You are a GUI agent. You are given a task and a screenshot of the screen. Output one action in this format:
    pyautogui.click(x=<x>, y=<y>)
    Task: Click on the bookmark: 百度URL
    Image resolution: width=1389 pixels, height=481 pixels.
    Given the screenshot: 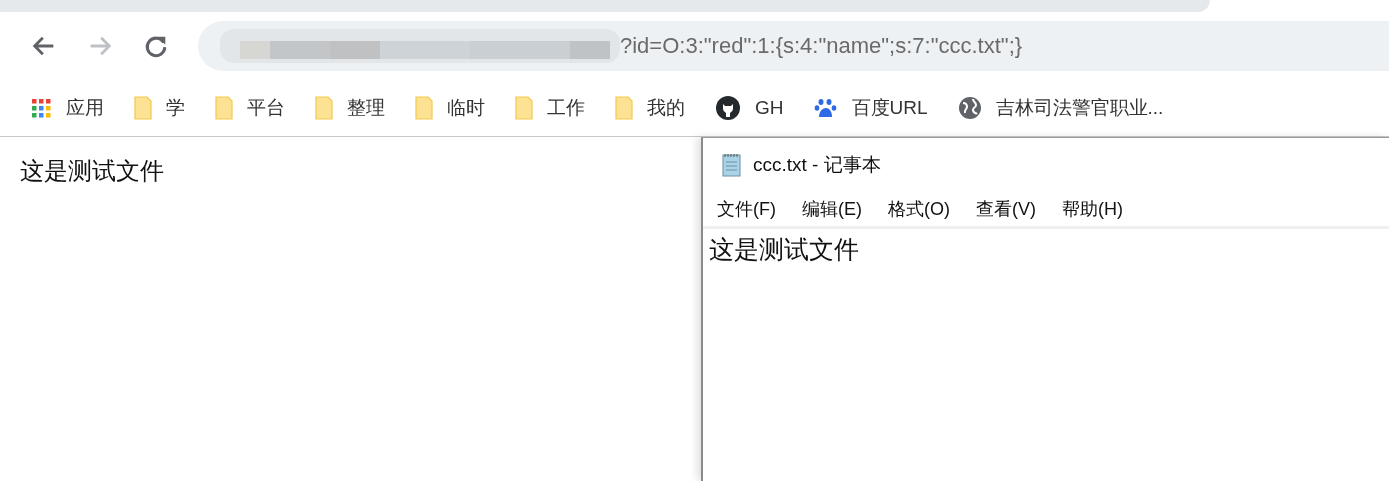 What is the action you would take?
    pyautogui.click(x=870, y=108)
    